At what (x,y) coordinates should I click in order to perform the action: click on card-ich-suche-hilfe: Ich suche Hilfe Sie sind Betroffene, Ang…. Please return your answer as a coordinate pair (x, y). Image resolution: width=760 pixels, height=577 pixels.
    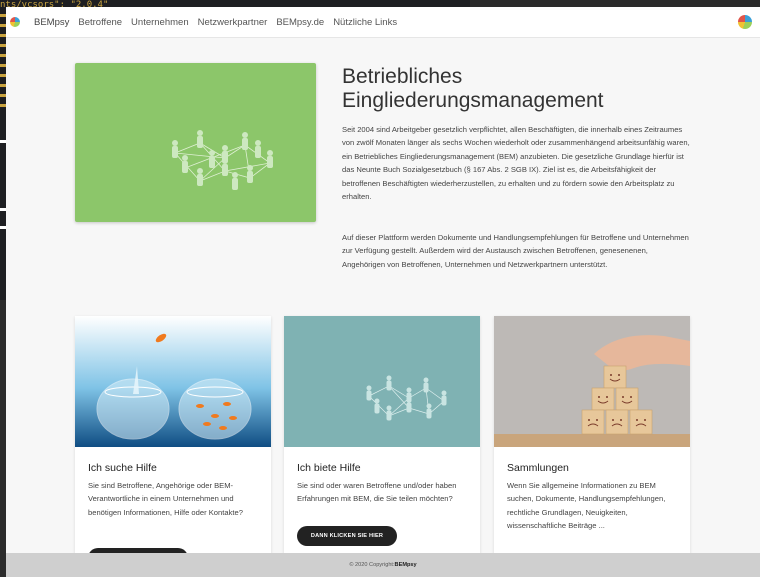
    Looking at the image, I should click on (173, 441).